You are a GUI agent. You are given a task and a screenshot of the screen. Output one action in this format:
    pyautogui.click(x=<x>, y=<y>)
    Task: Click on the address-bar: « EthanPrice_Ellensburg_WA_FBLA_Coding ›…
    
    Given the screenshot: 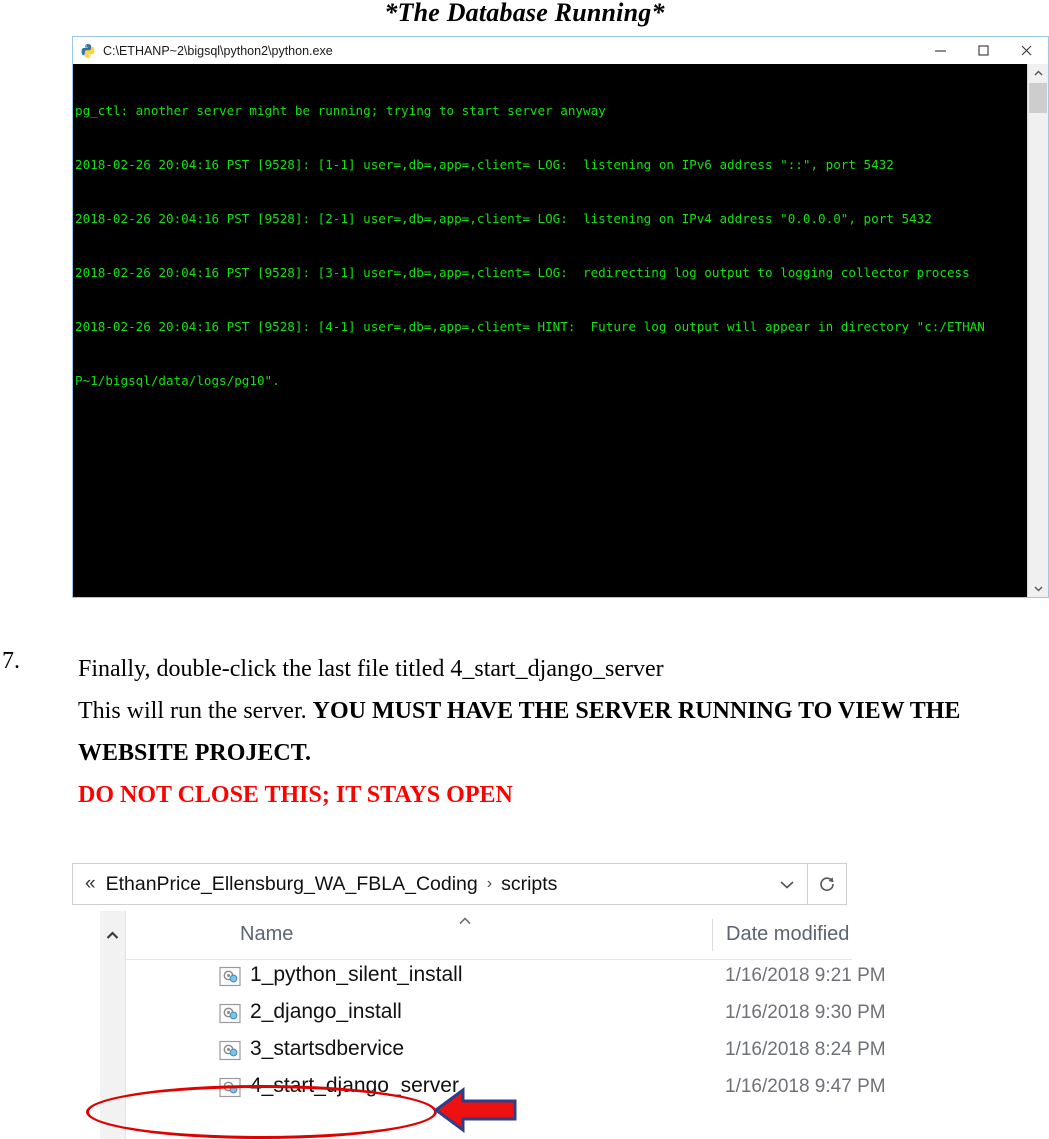 What is the action you would take?
    pyautogui.click(x=459, y=884)
    